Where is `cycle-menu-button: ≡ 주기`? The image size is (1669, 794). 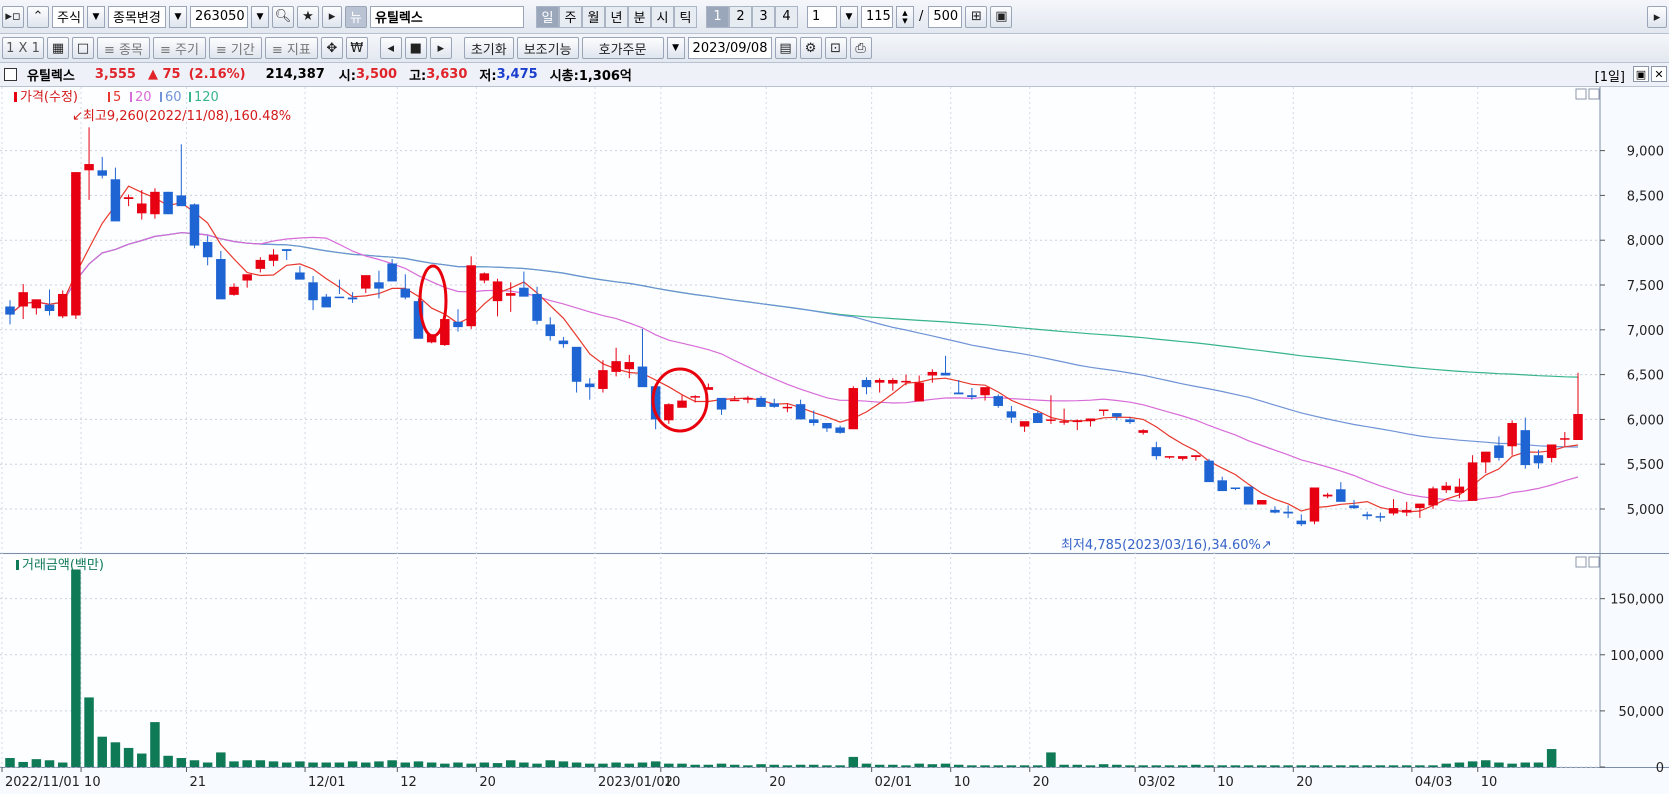 cycle-menu-button: ≡ 주기 is located at coordinates (179, 48).